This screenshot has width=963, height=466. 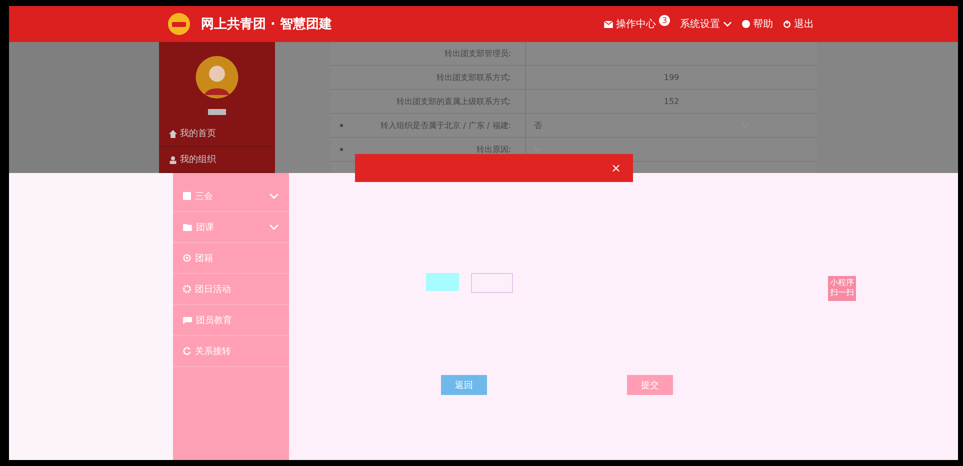 What do you see at coordinates (473, 77) in the screenshot?
I see `field-label: 转出团支部联系方式:` at bounding box center [473, 77].